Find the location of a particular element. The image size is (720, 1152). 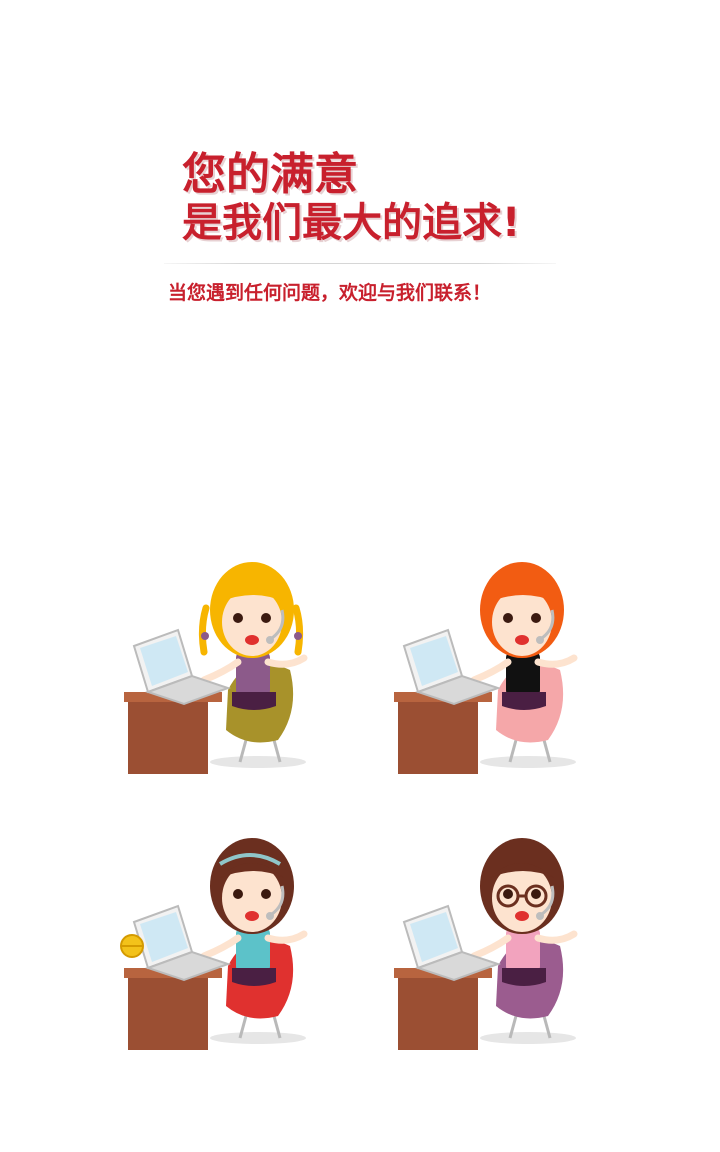

headline-line-2: 是我们最大的追求! is located at coordinates (351, 223).